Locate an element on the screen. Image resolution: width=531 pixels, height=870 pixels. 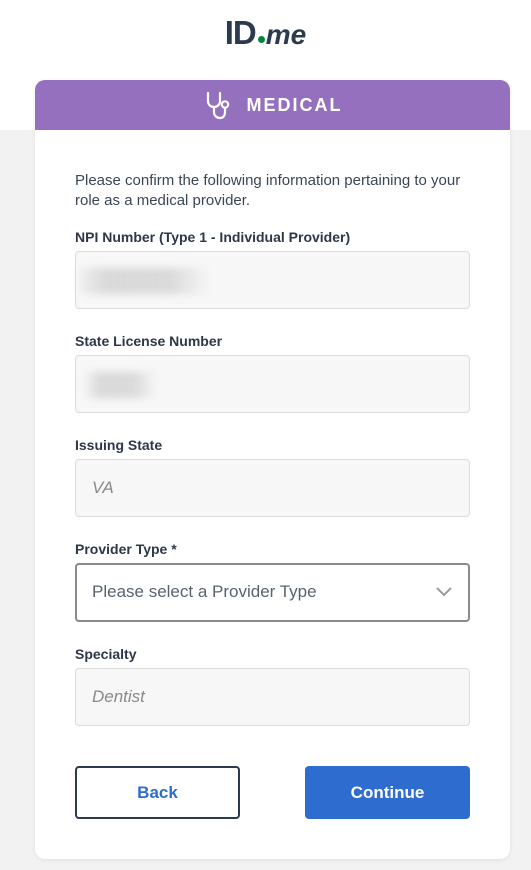
license-label: State License Number is located at coordinates (149, 341).